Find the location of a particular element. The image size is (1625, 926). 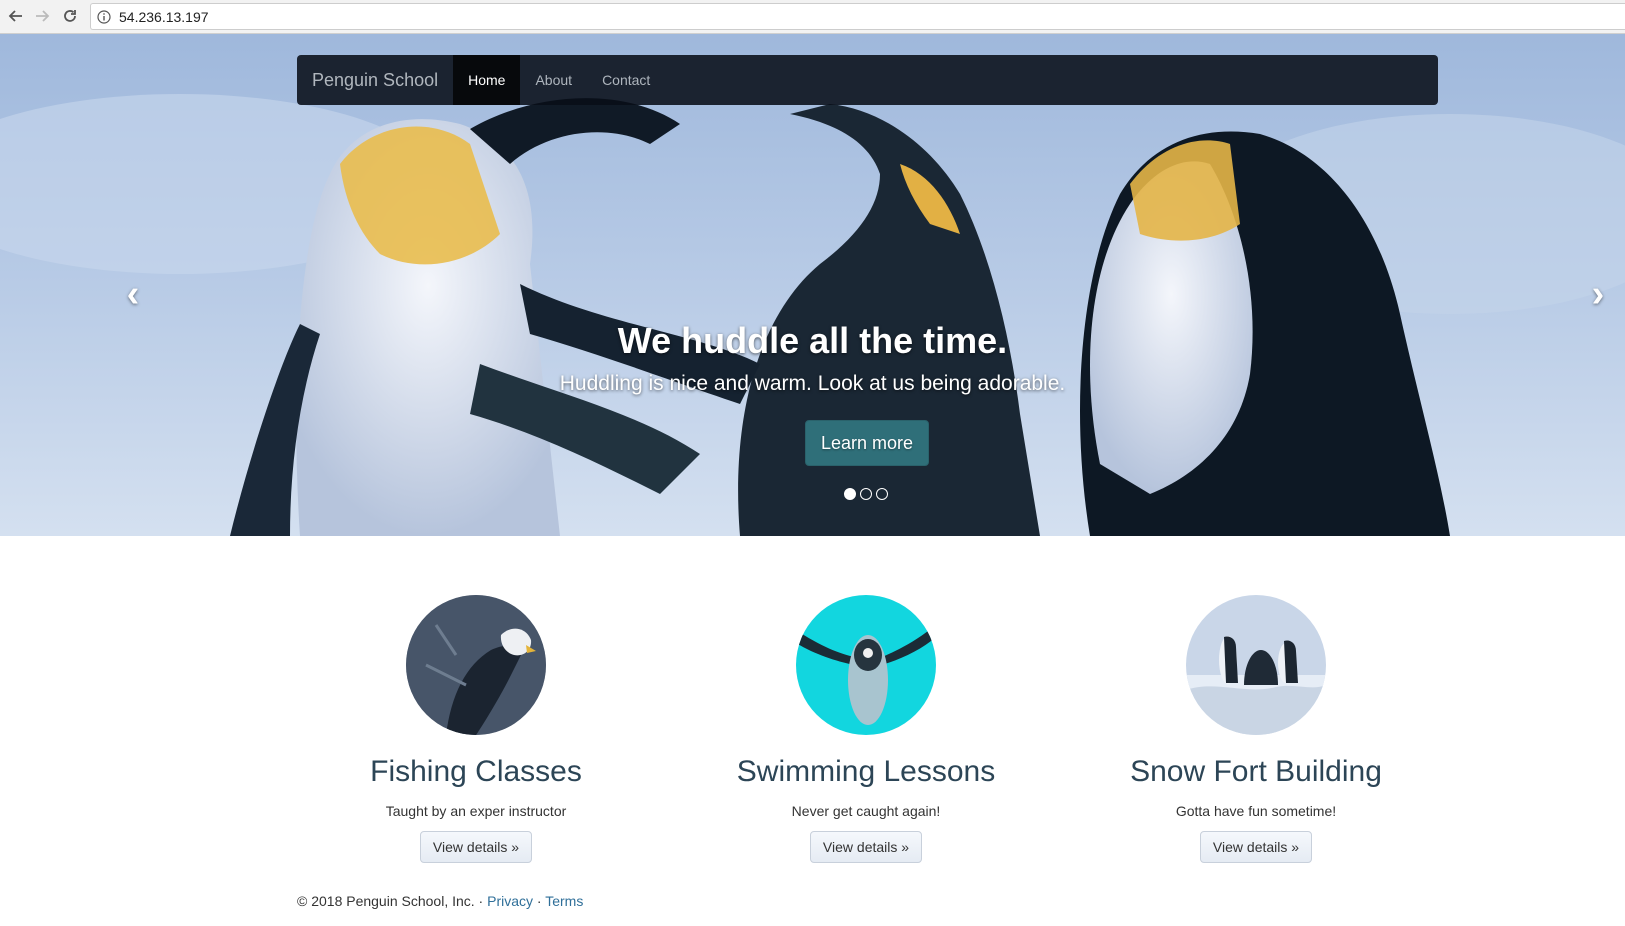

back-icon is located at coordinates (16, 16).